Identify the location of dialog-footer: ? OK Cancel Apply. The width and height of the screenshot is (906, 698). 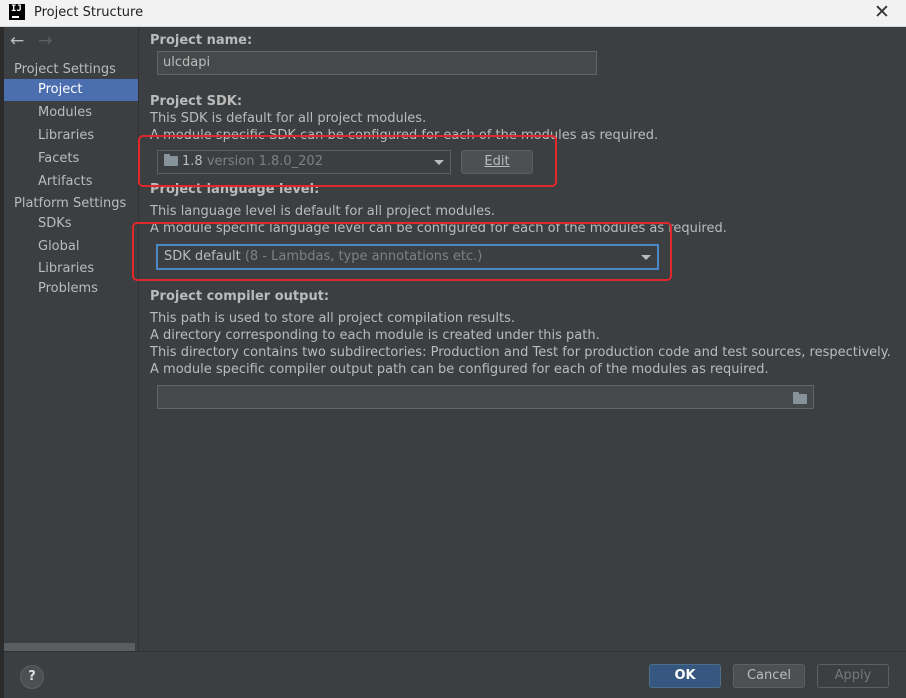
(455, 674).